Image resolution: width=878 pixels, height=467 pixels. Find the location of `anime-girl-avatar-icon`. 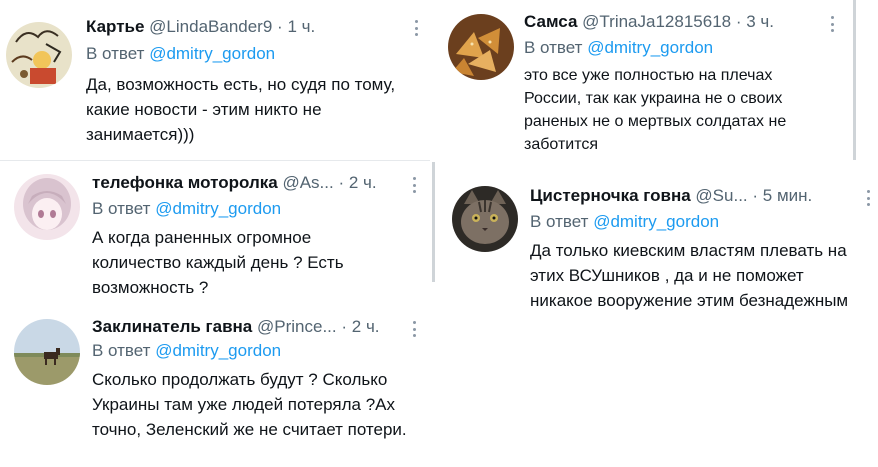

anime-girl-avatar-icon is located at coordinates (47, 207).